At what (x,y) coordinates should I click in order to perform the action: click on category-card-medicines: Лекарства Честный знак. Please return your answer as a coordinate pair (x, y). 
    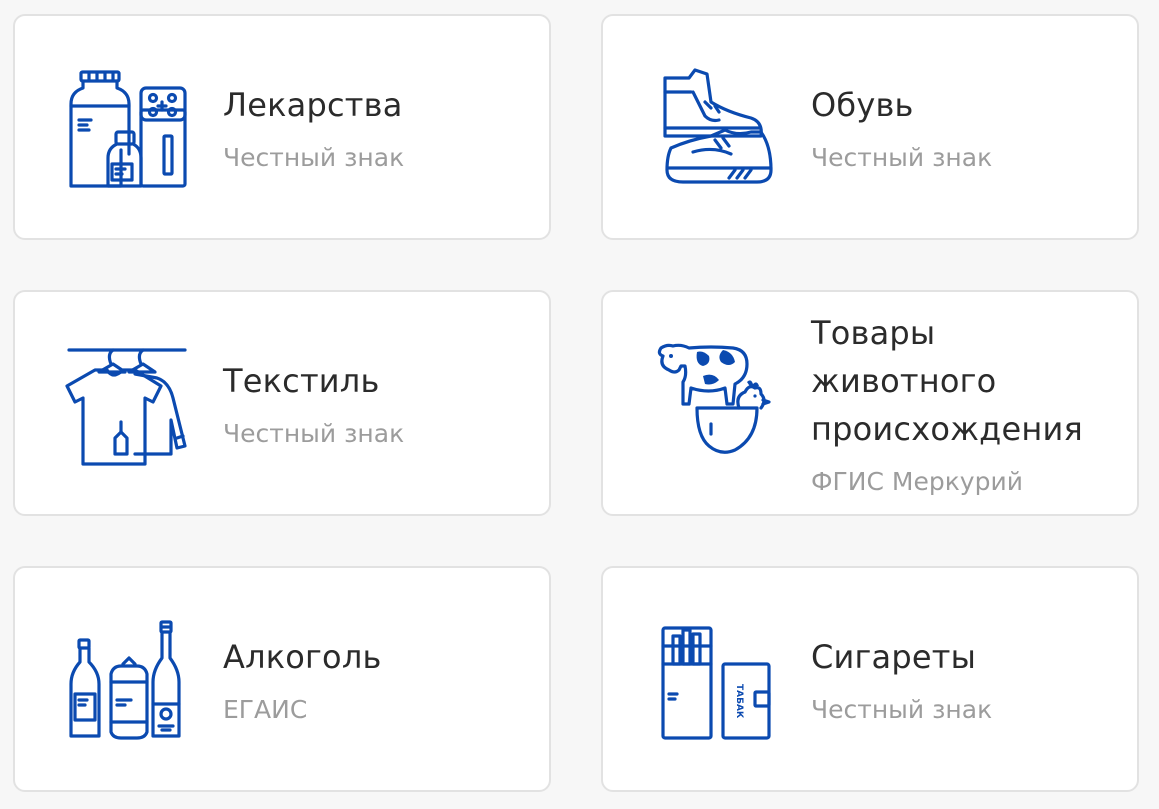
    Looking at the image, I should click on (282, 127).